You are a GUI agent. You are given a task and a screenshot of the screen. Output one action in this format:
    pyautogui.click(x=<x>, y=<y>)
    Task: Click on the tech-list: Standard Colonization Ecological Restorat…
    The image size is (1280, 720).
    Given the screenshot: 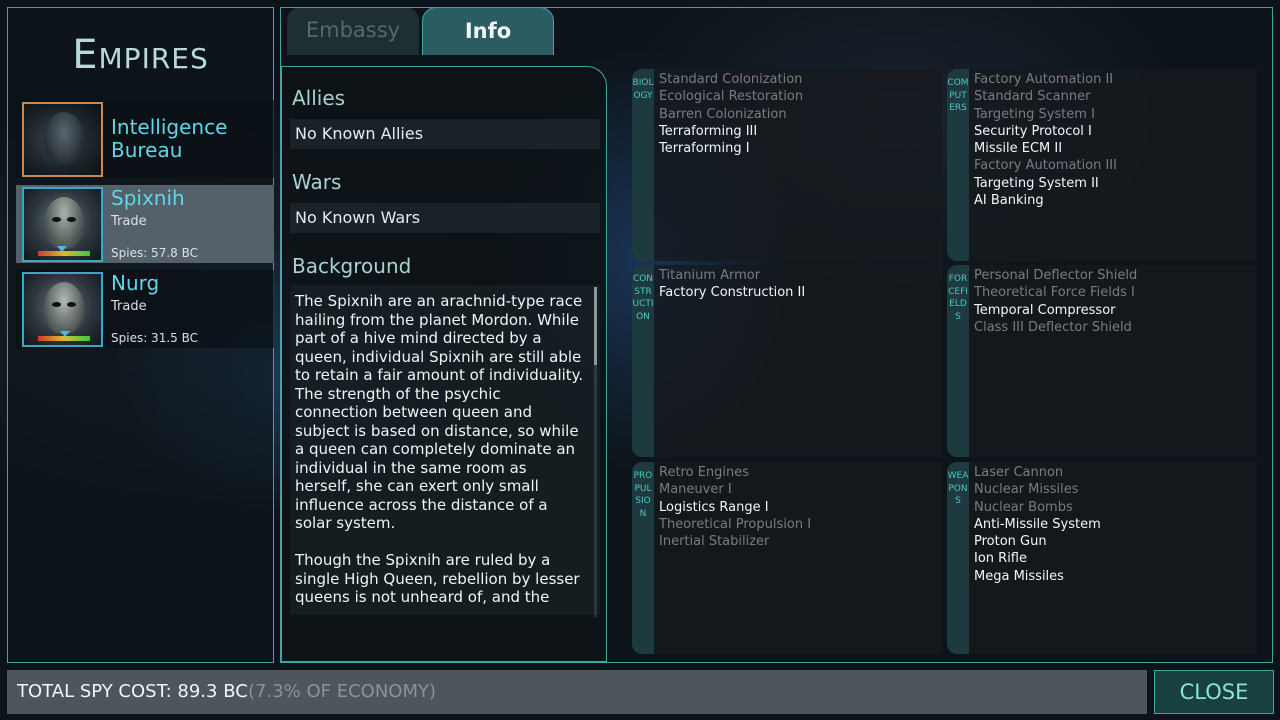 What is the action you would take?
    pyautogui.click(x=731, y=114)
    